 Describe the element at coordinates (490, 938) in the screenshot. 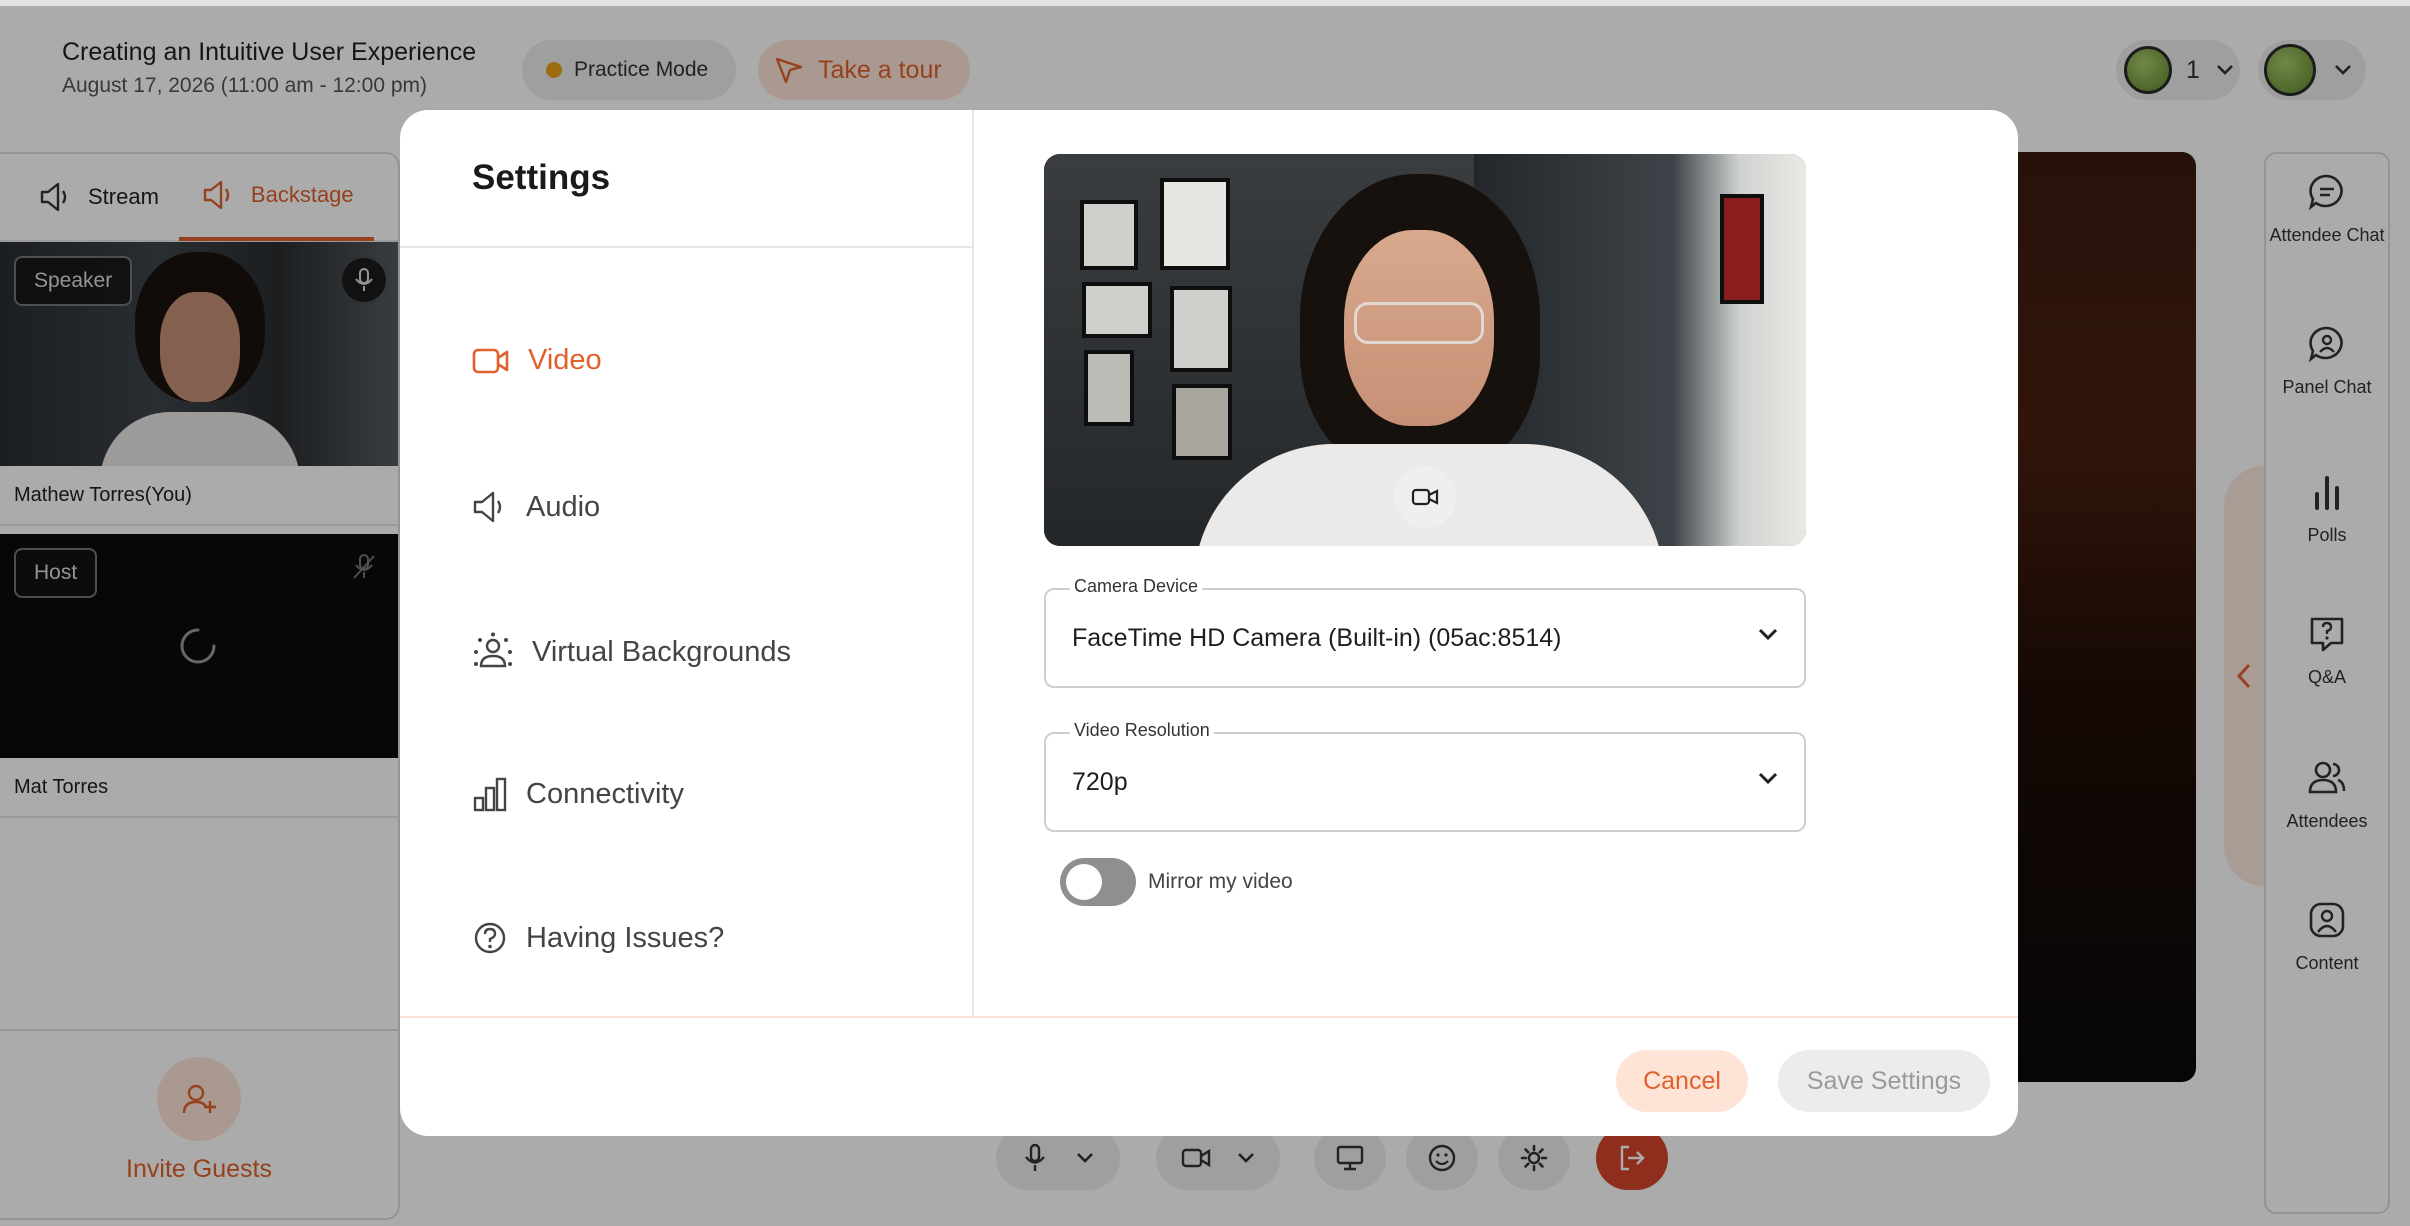

I see `help-icon` at that location.